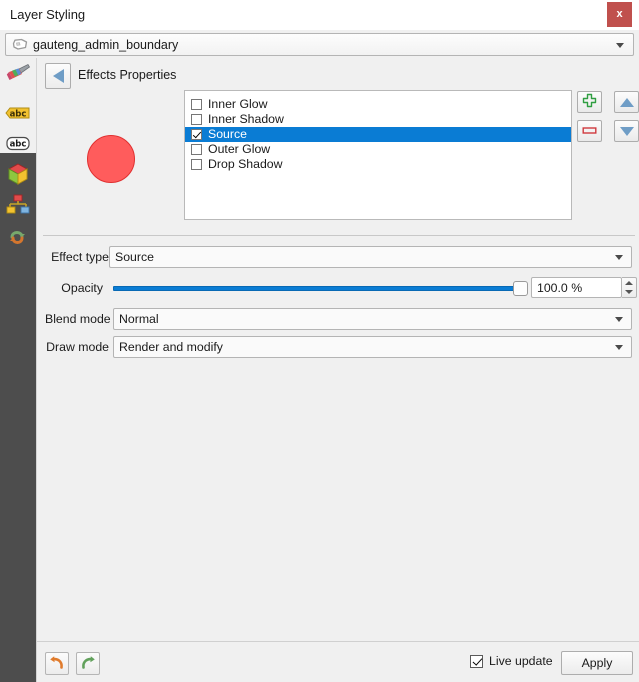 Image resolution: width=639 pixels, height=682 pixels. I want to click on opacity-label: Opacity, so click(82, 288).